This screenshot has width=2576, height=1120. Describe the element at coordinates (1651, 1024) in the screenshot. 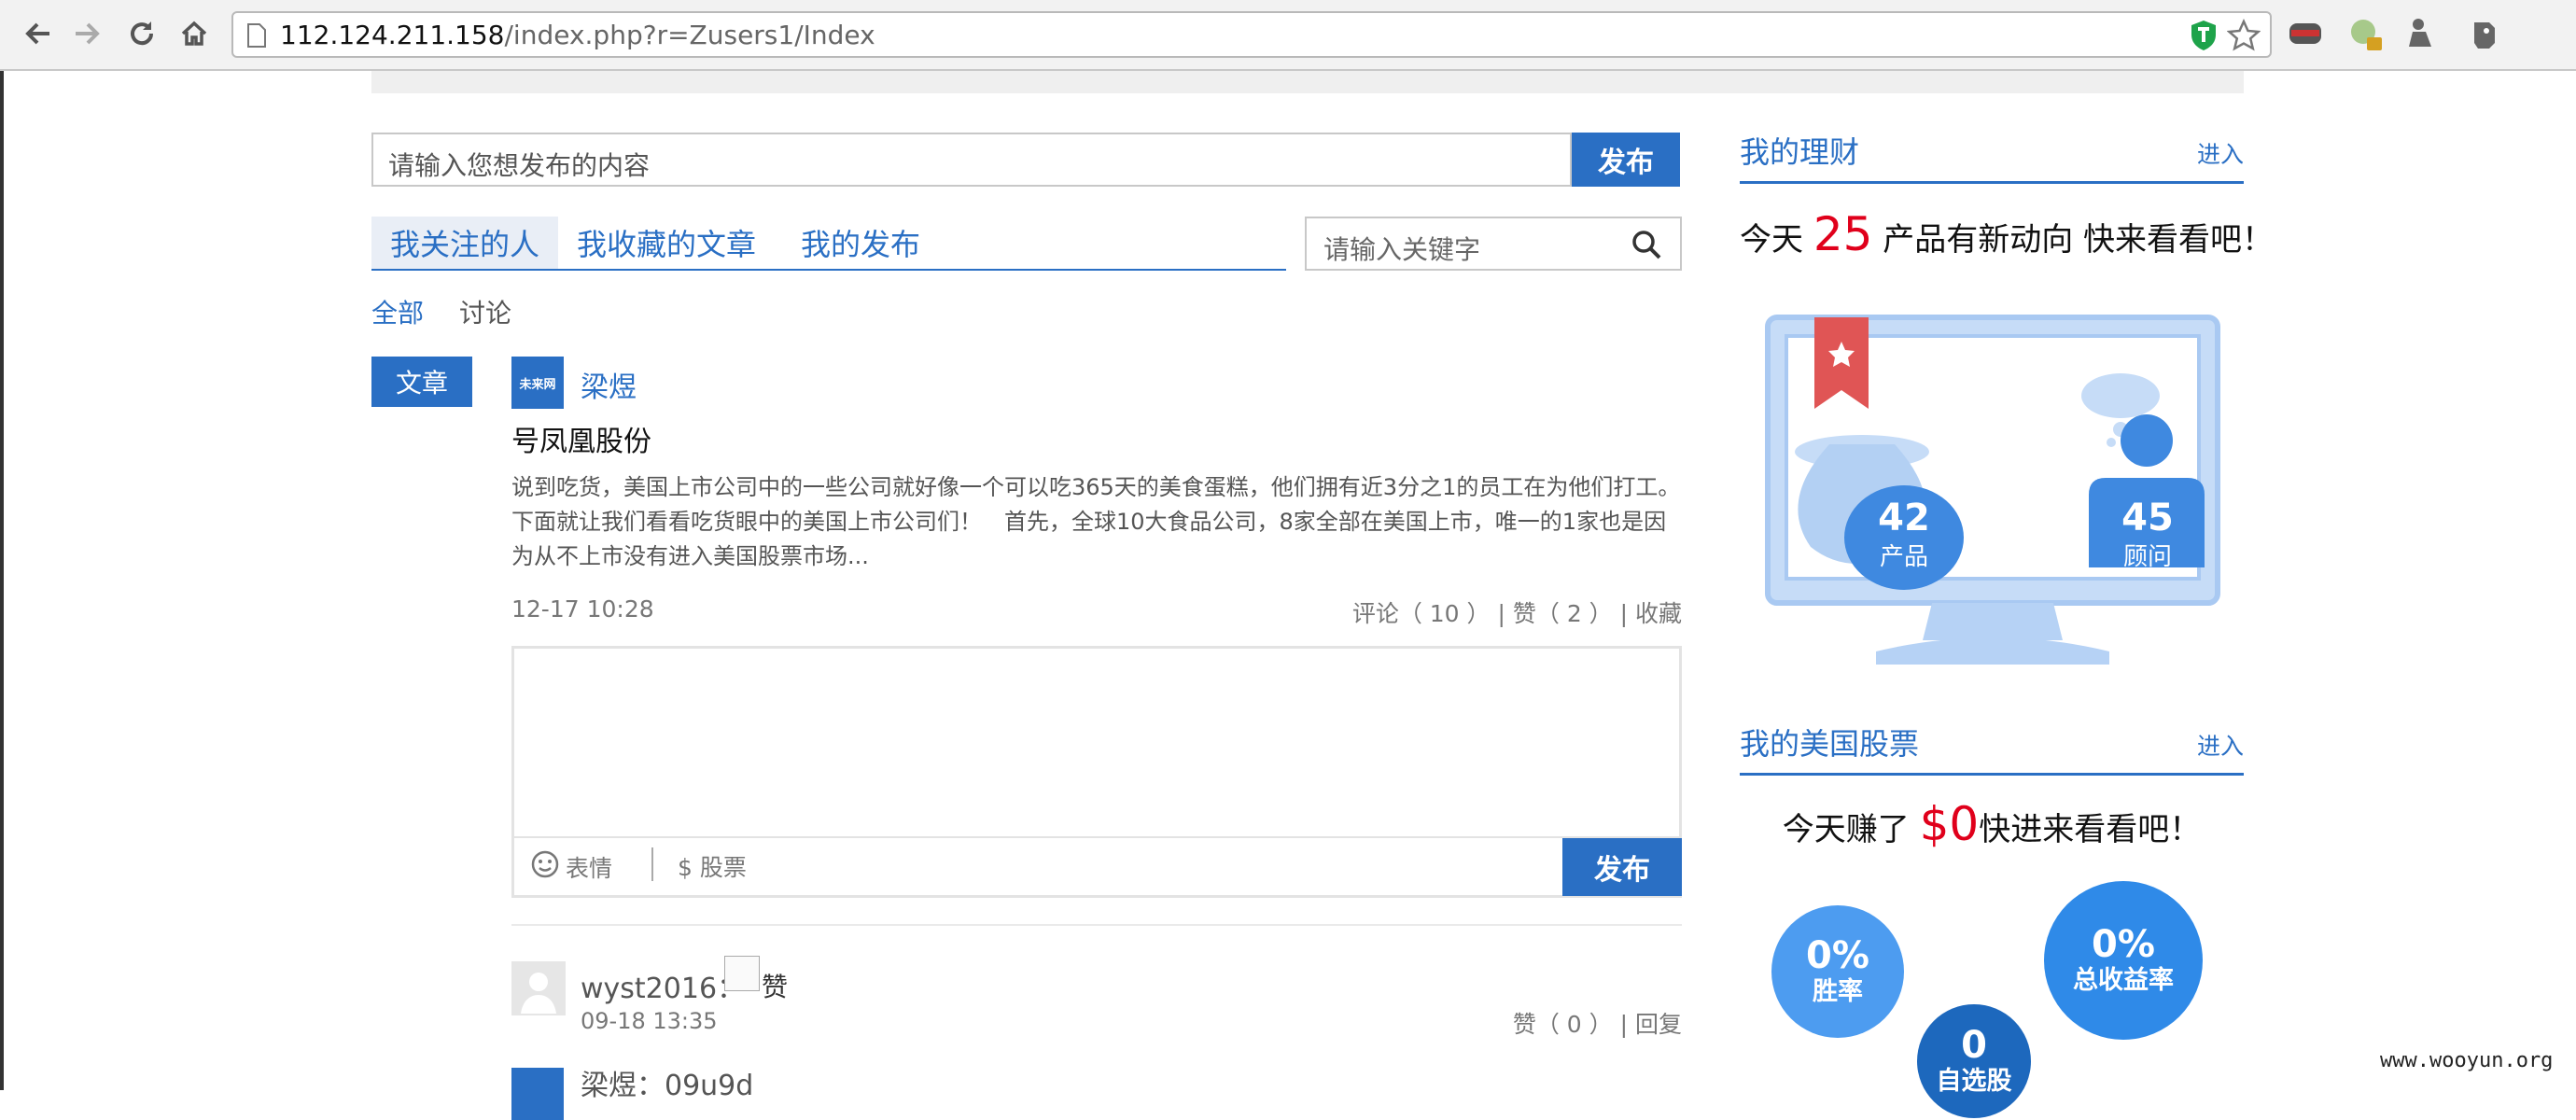

I see `comment-reply-link: | 回复` at that location.